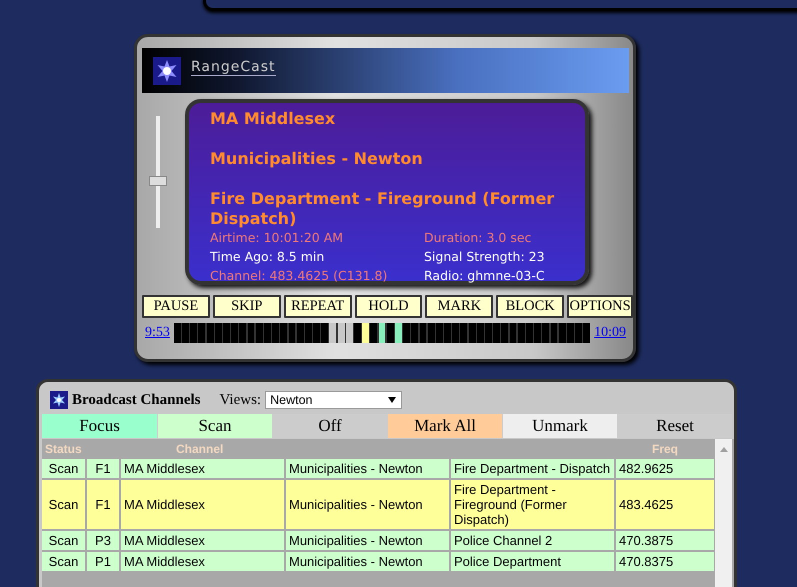  I want to click on brand-name: RangeCast, so click(233, 67).